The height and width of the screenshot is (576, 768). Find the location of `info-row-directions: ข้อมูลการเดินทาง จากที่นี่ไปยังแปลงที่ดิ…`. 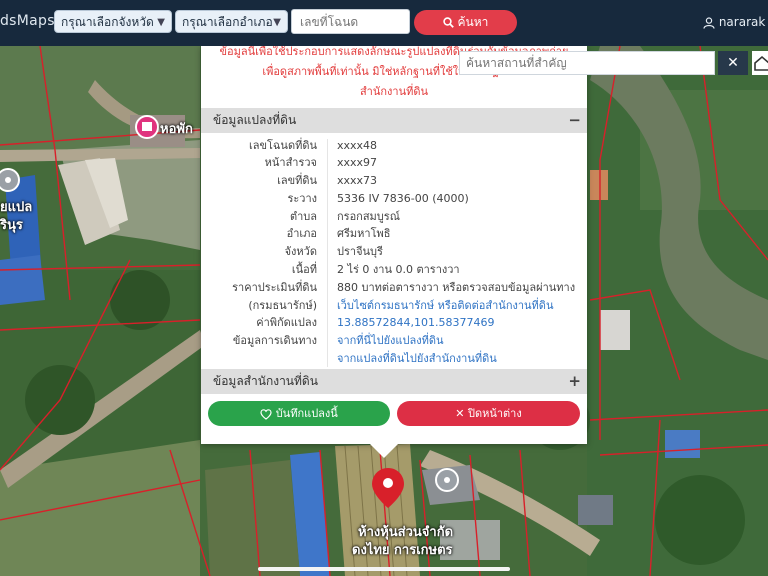

info-row-directions: ข้อมูลการเดินทาง จากที่นี่ไปยังแปลงที่ดิ… is located at coordinates (394, 340).